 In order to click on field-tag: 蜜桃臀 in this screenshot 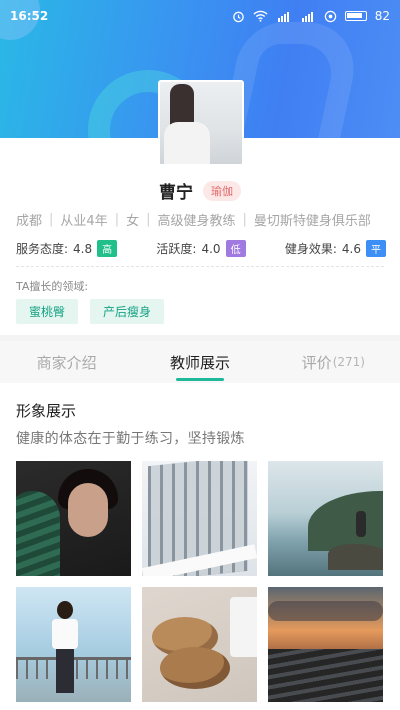, I will do `click(47, 311)`.